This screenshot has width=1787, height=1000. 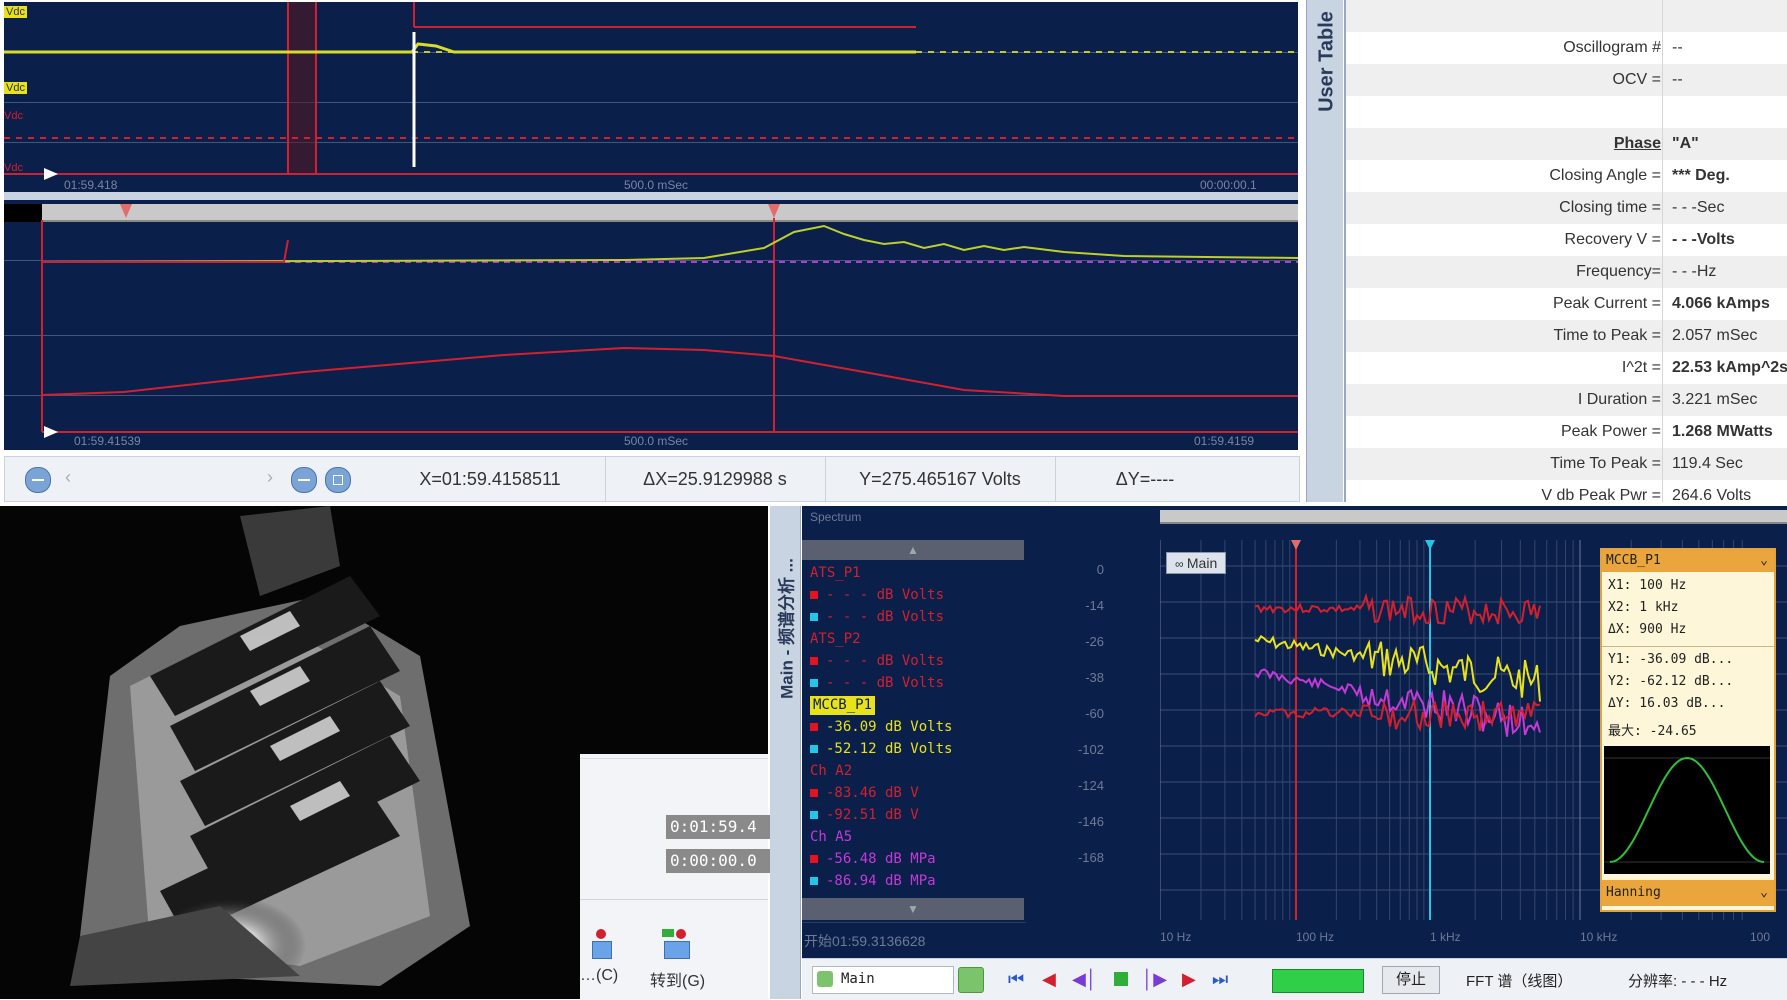 What do you see at coordinates (677, 944) in the screenshot?
I see `goto-icon` at bounding box center [677, 944].